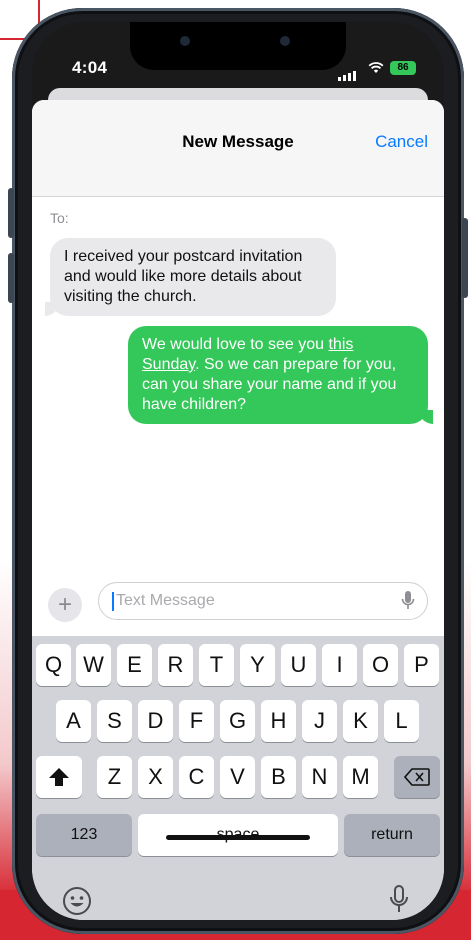 The image size is (471, 940). Describe the element at coordinates (380, 665) in the screenshot. I see `key-o: O` at that location.